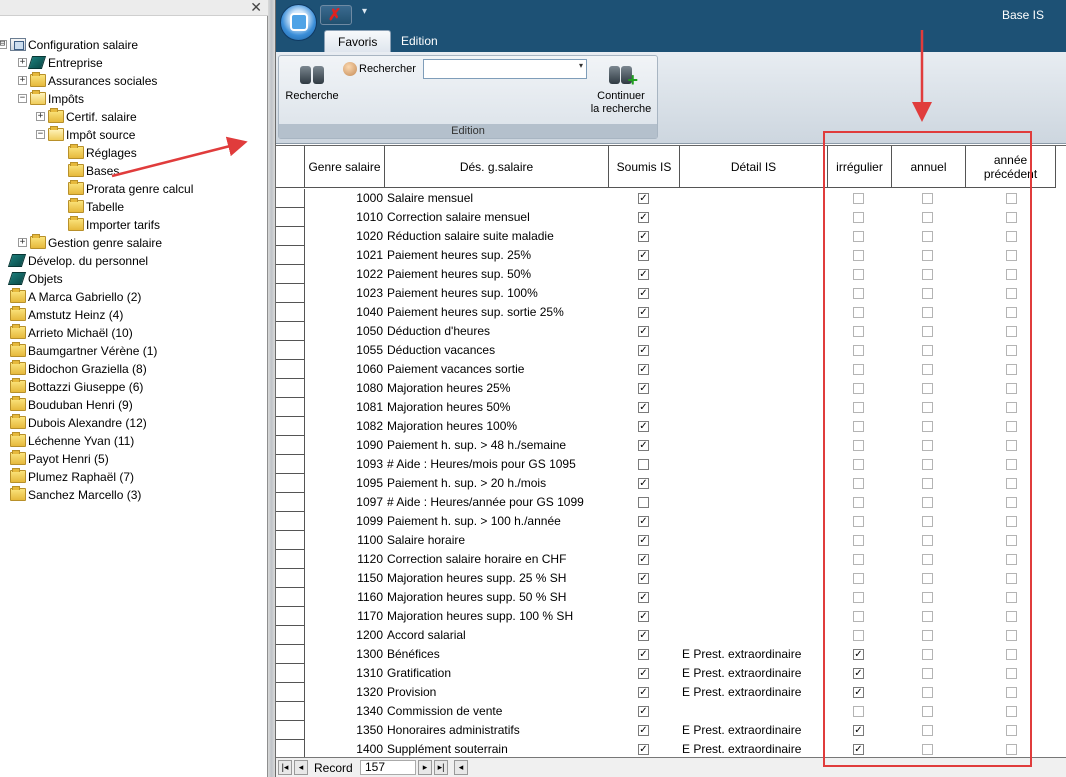  What do you see at coordinates (134, 81) in the screenshot?
I see `tree-node: + Assurances sociales` at bounding box center [134, 81].